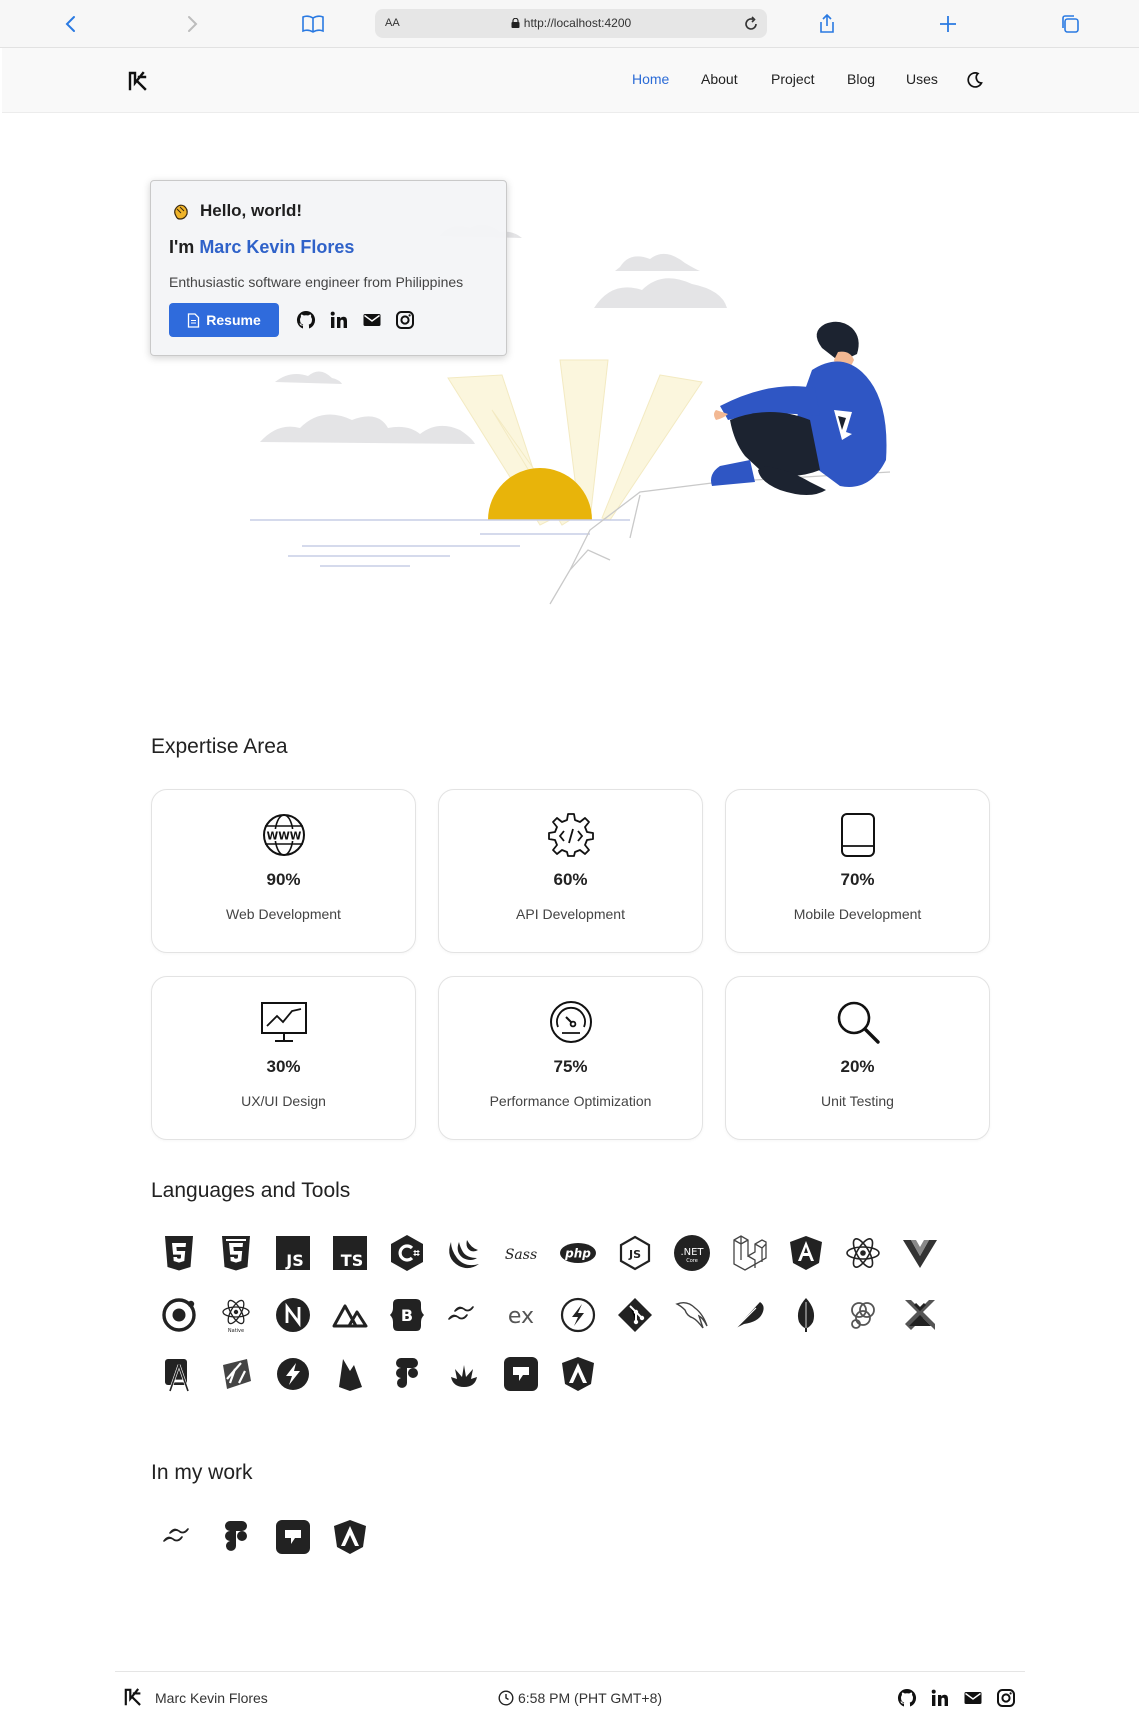  Describe the element at coordinates (283, 837) in the screenshot. I see `svg-text: WWW` at that location.